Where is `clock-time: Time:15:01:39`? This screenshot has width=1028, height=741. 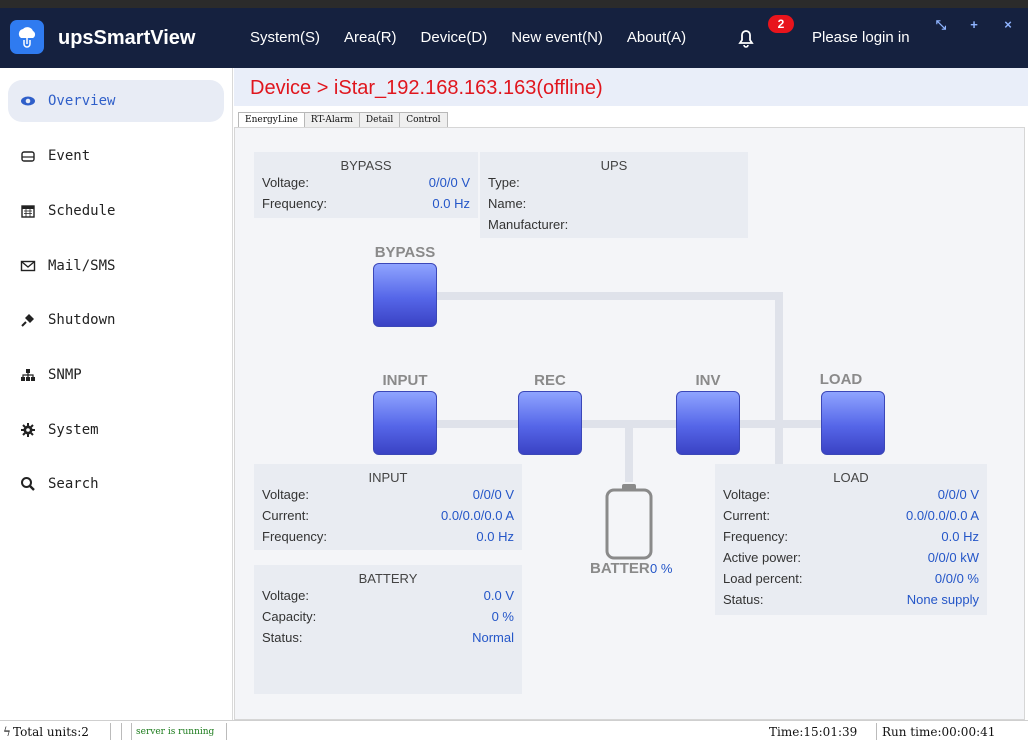 clock-time: Time:15:01:39 is located at coordinates (813, 732).